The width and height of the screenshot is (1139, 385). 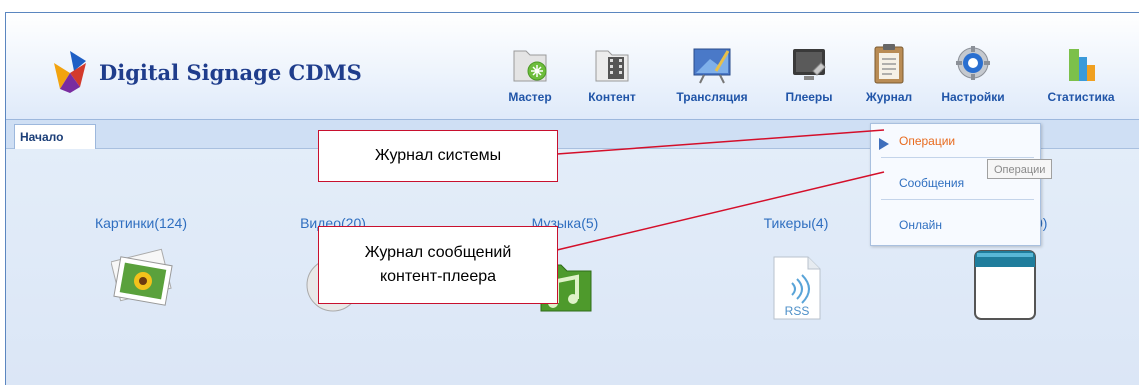 I want to click on tile-pictures: Картинки(124), so click(x=141, y=199).